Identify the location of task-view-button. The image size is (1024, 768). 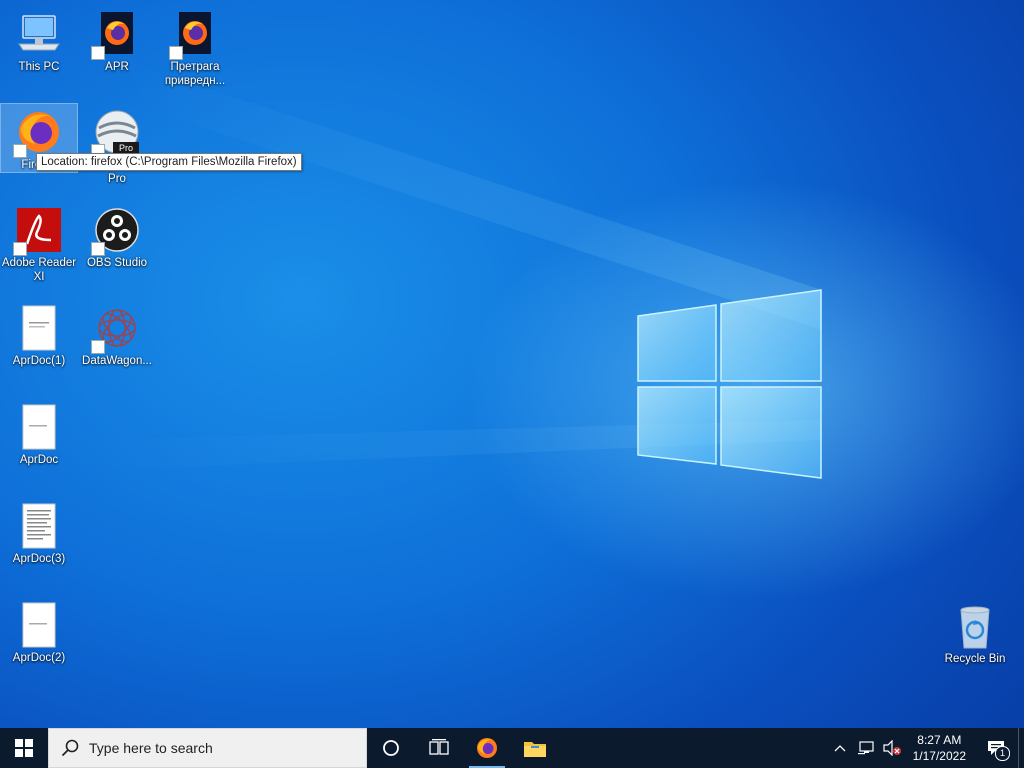
(439, 748).